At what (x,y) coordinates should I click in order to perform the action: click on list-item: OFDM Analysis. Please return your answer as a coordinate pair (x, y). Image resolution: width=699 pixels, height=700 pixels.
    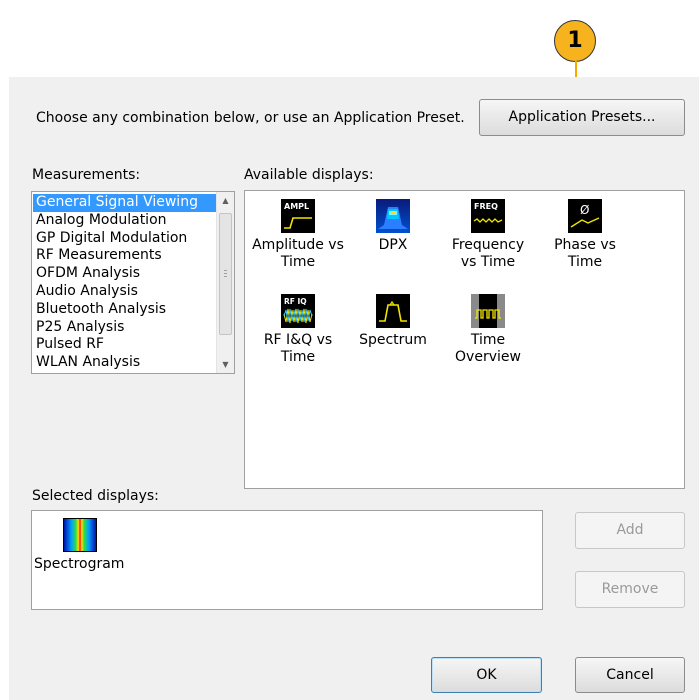
    Looking at the image, I should click on (124, 274).